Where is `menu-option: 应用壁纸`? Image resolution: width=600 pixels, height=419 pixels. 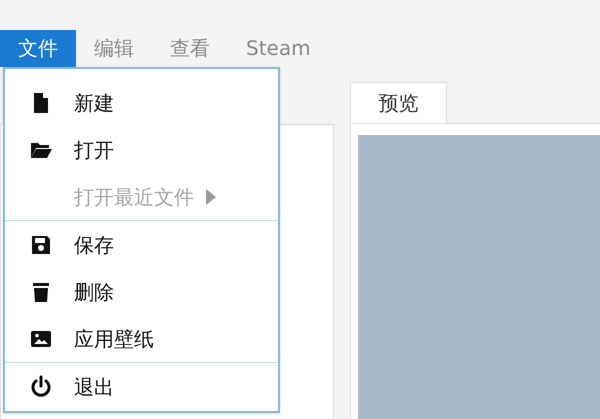
menu-option: 应用壁纸 is located at coordinates (141, 338).